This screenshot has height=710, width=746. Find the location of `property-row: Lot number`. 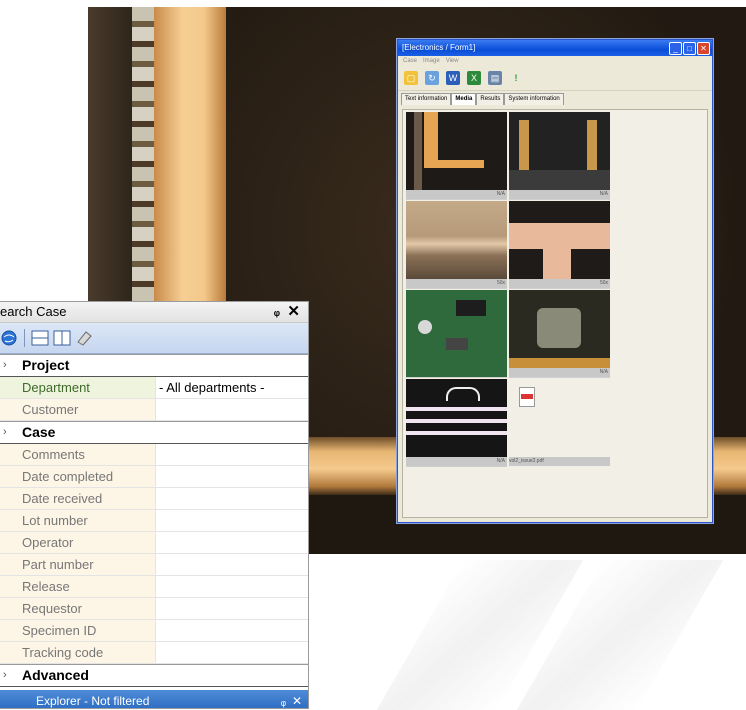

property-row: Lot number is located at coordinates (154, 521).